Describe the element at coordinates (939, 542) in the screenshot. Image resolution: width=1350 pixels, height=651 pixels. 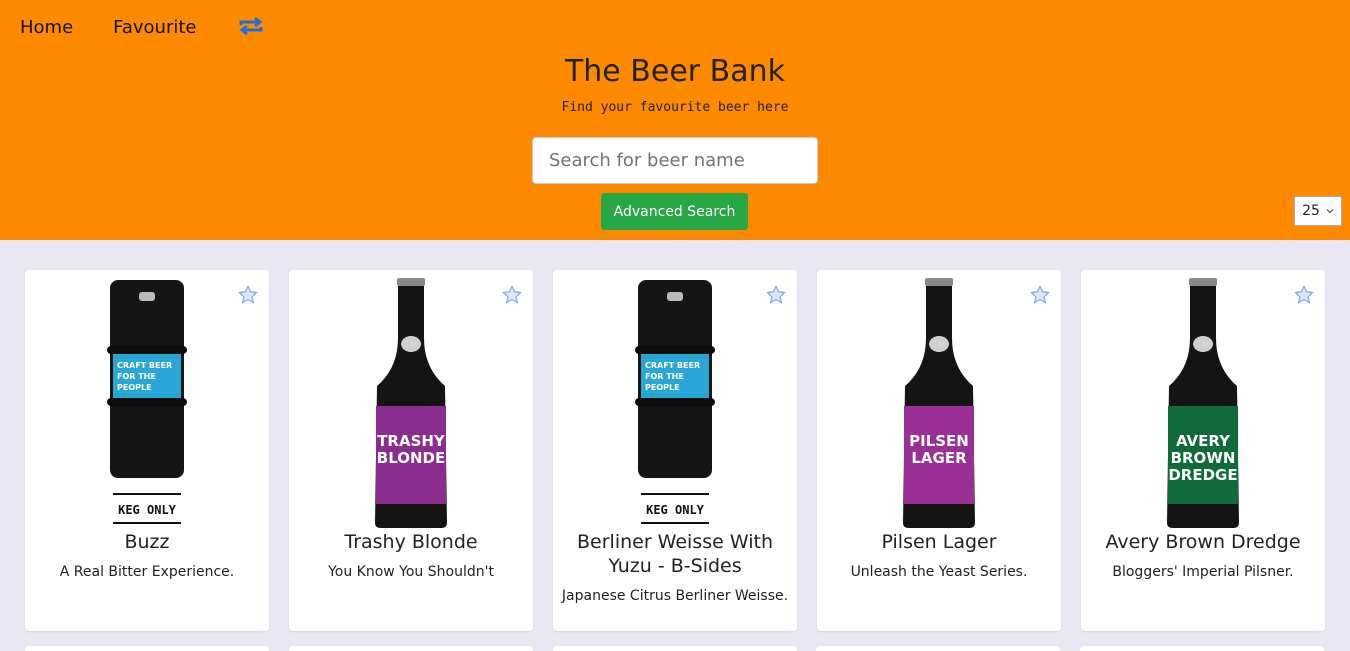
I see `beer-name: Pilsen Lager` at that location.